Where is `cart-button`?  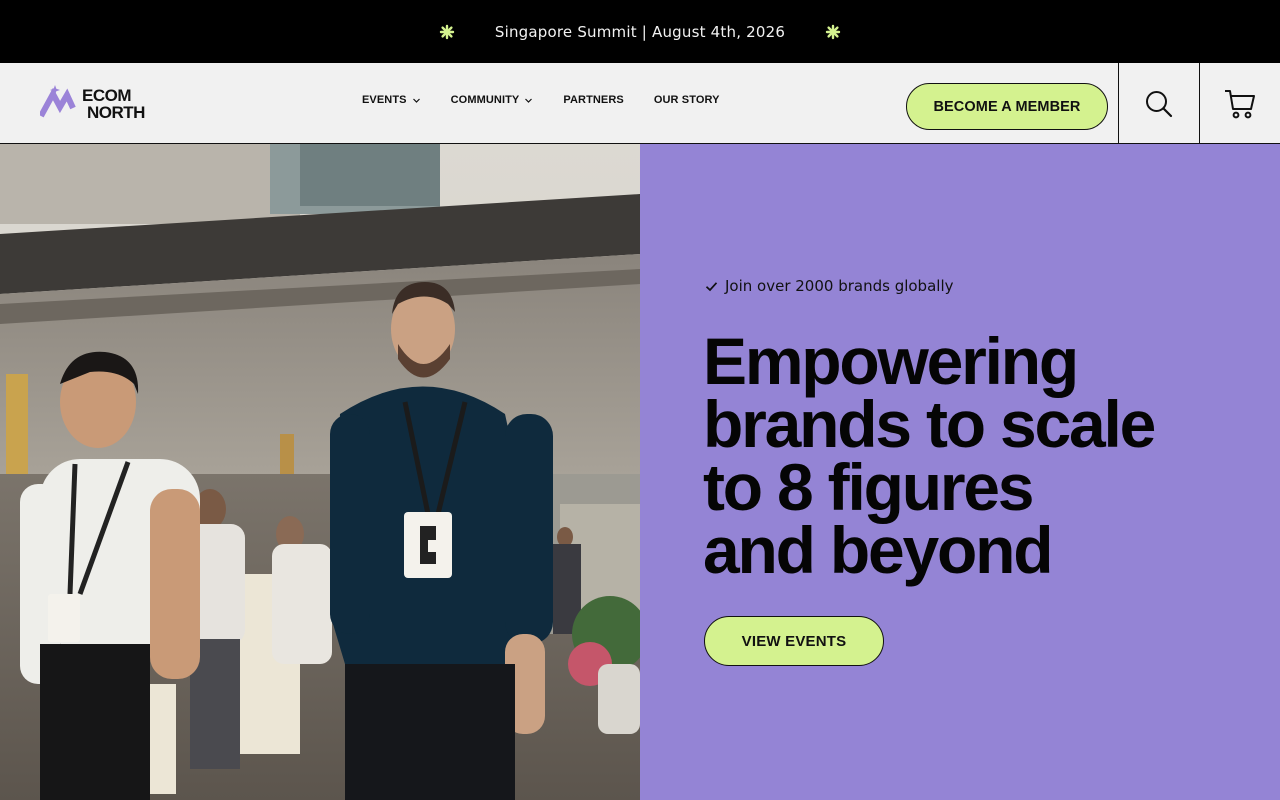
cart-button is located at coordinates (1239, 103).